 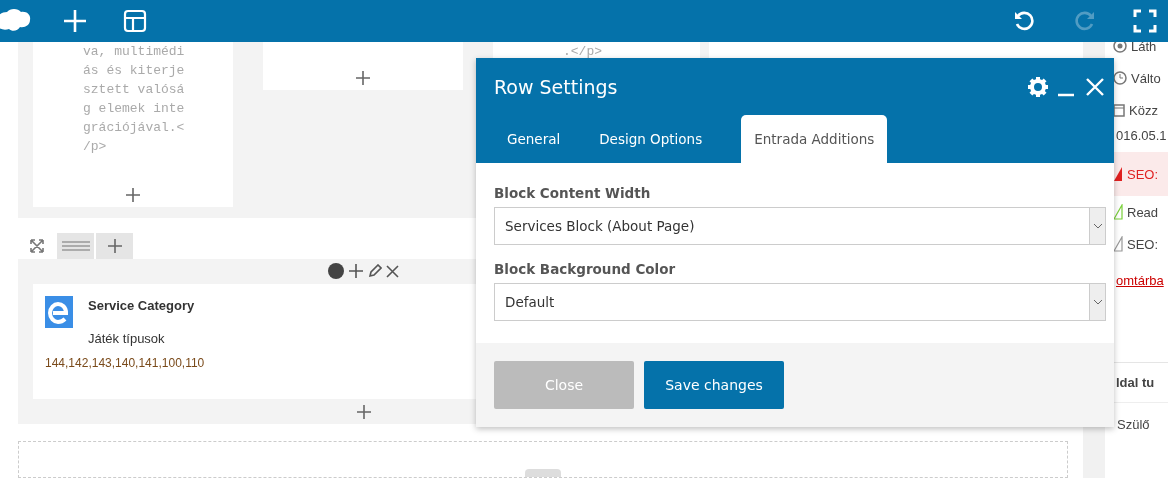 What do you see at coordinates (336, 271) in the screenshot?
I see `drag-handle-icon` at bounding box center [336, 271].